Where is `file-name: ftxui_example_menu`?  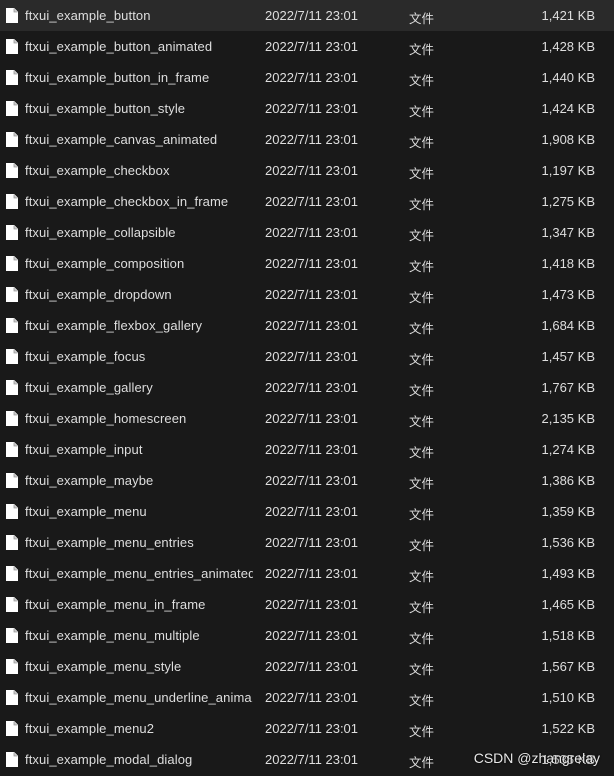
file-name: ftxui_example_menu is located at coordinates (86, 511).